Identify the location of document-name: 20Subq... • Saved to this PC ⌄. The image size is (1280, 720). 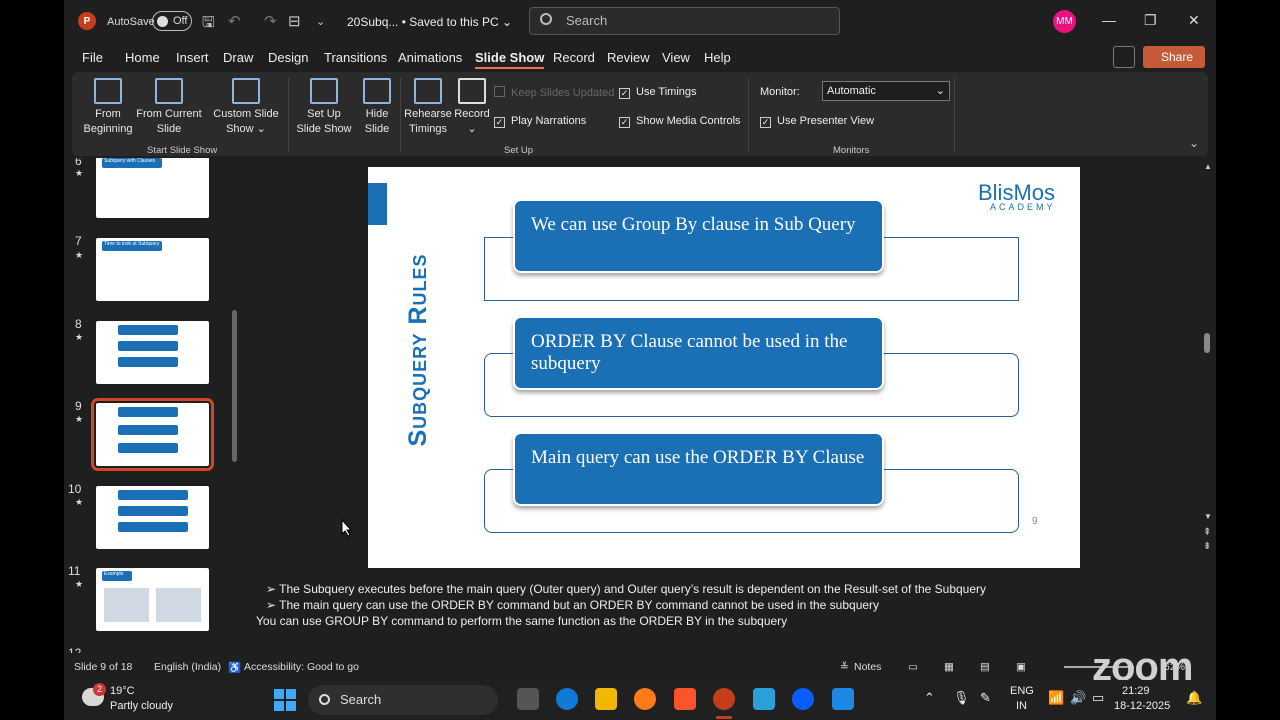
(429, 22).